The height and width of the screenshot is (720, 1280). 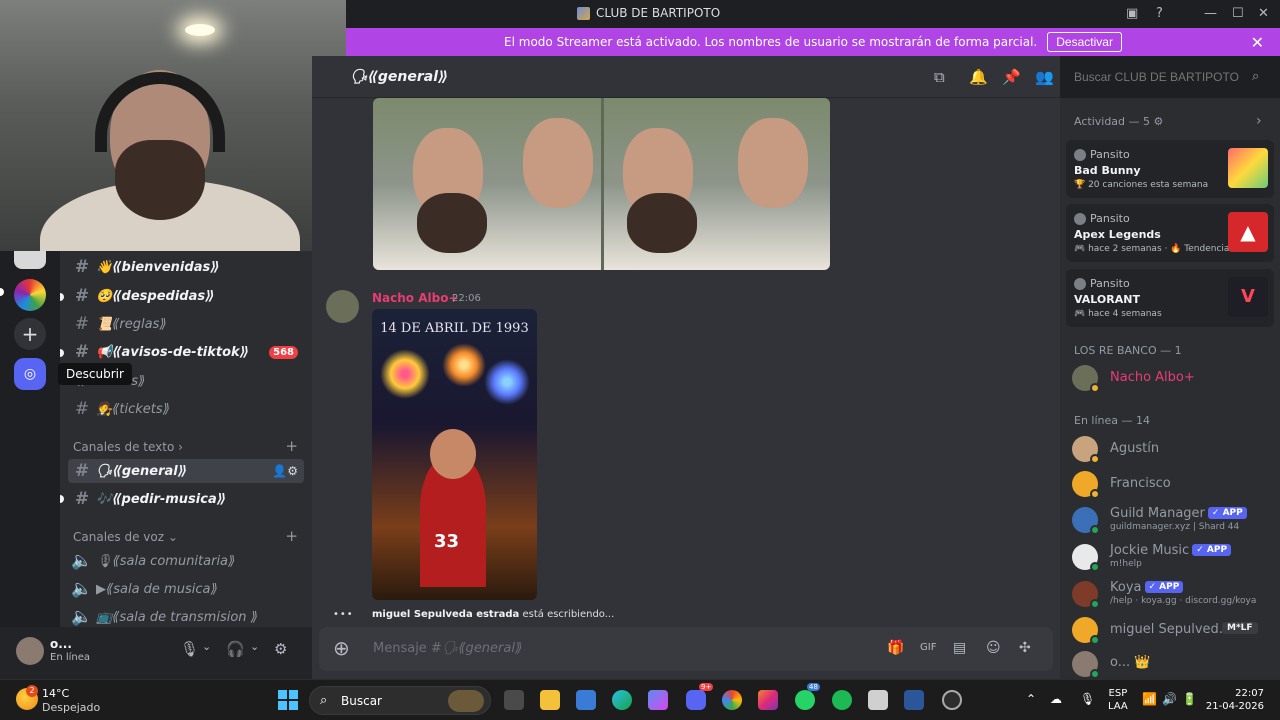 I want to click on language-indicator: ESP LAA, so click(x=1118, y=700).